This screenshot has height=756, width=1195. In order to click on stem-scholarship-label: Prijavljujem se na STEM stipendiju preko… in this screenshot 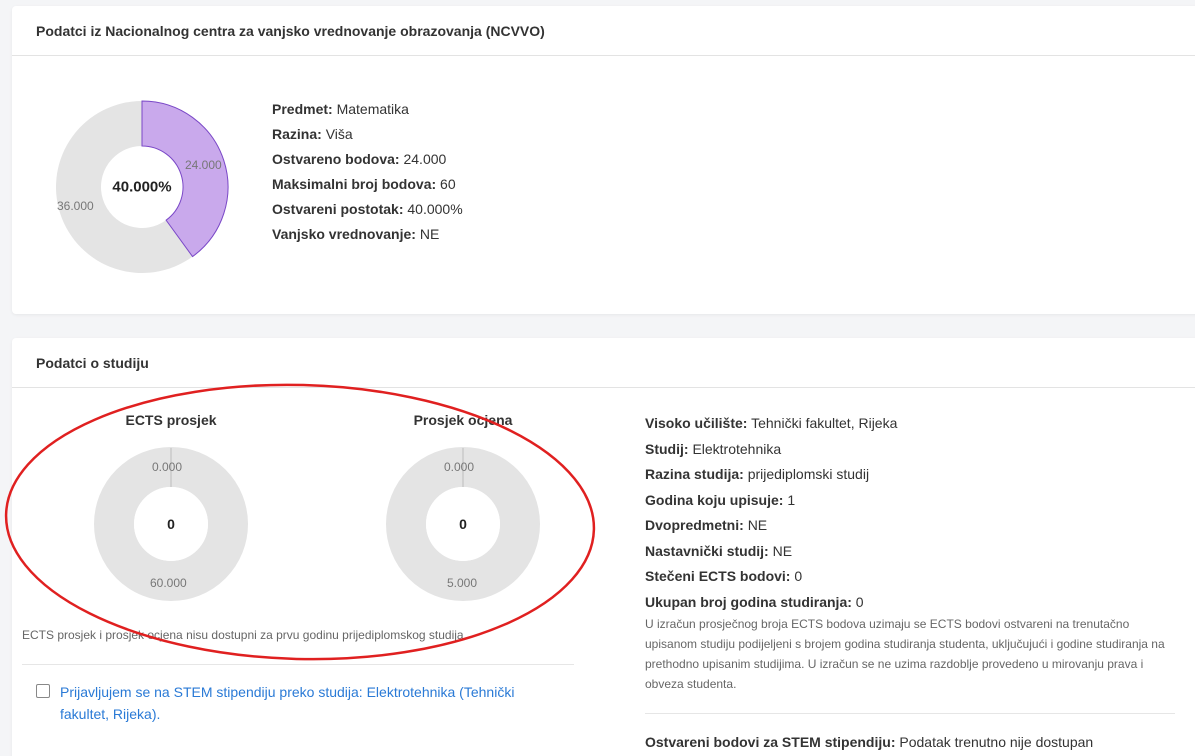, I will do `click(300, 703)`.